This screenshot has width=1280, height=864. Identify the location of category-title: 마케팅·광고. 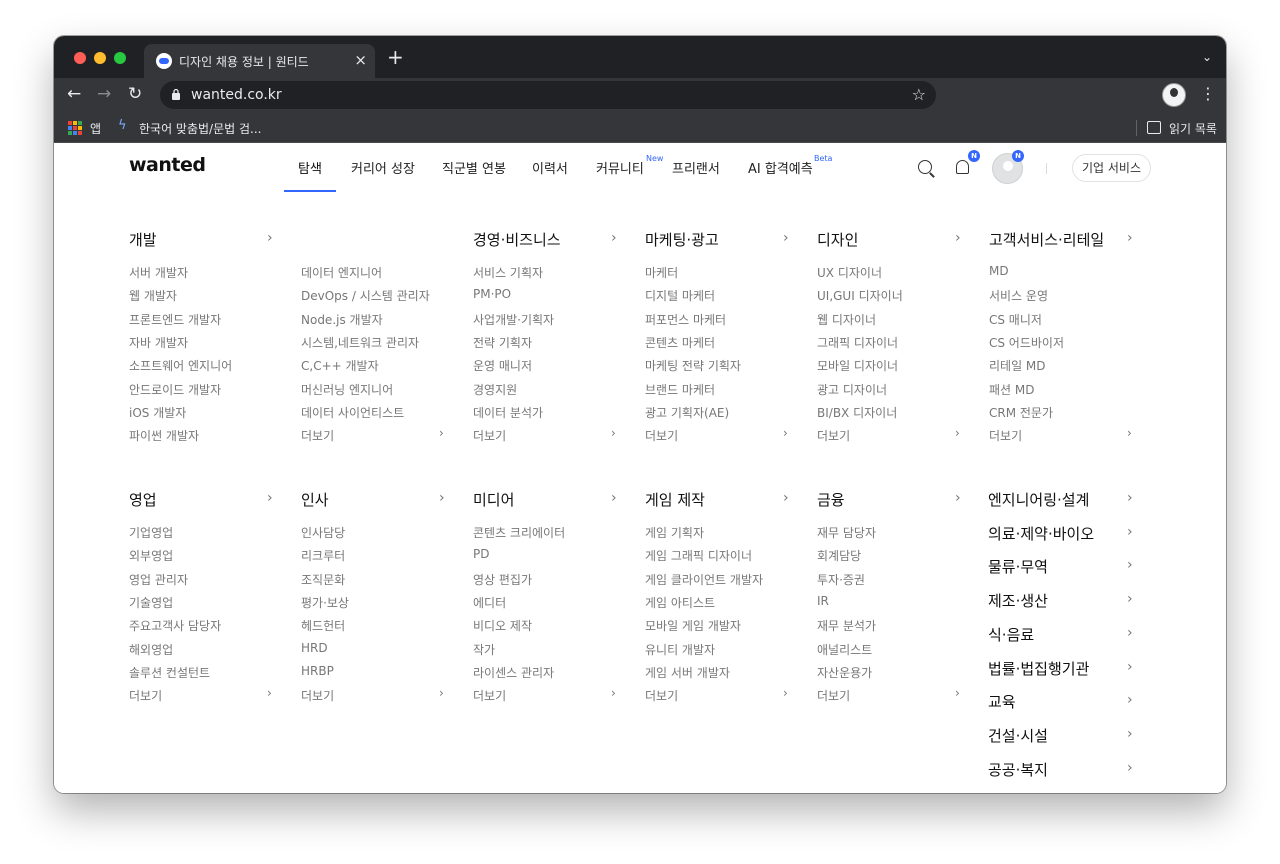
(682, 239).